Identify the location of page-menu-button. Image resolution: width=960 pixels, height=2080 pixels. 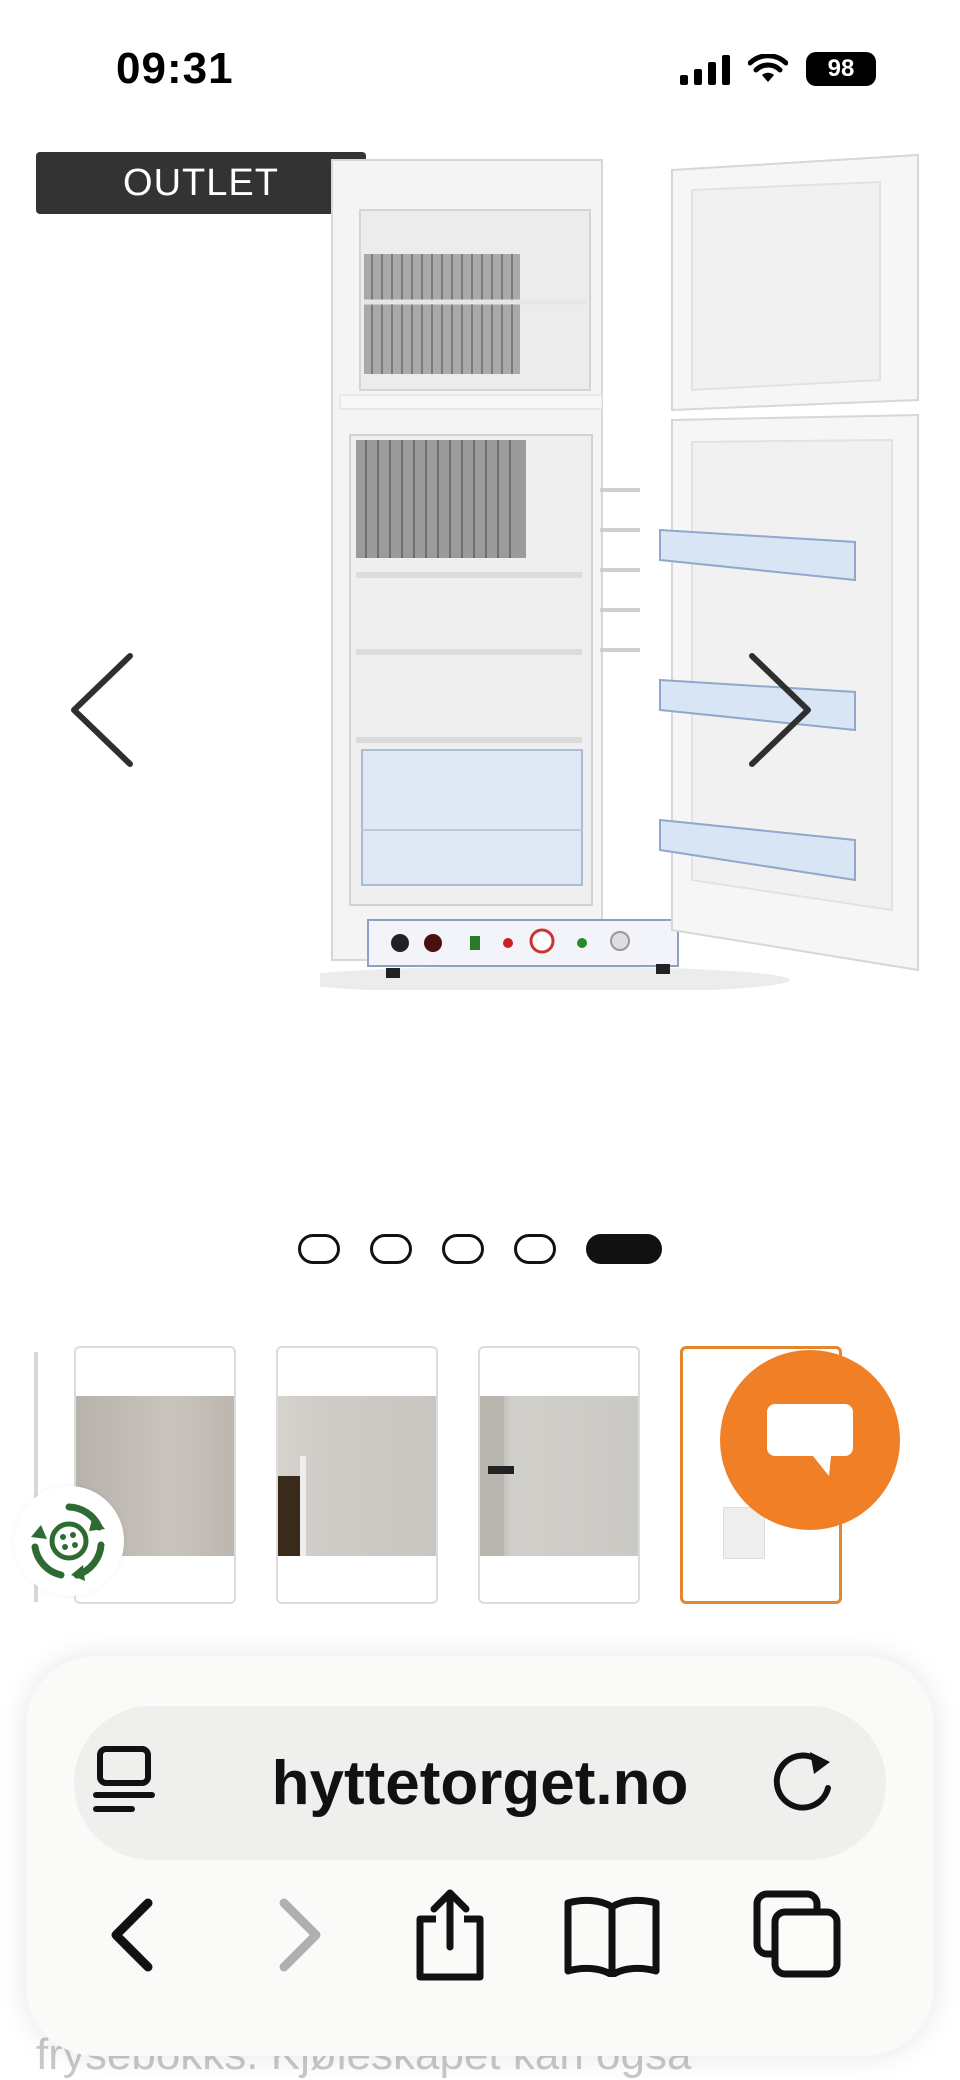
(124, 1783).